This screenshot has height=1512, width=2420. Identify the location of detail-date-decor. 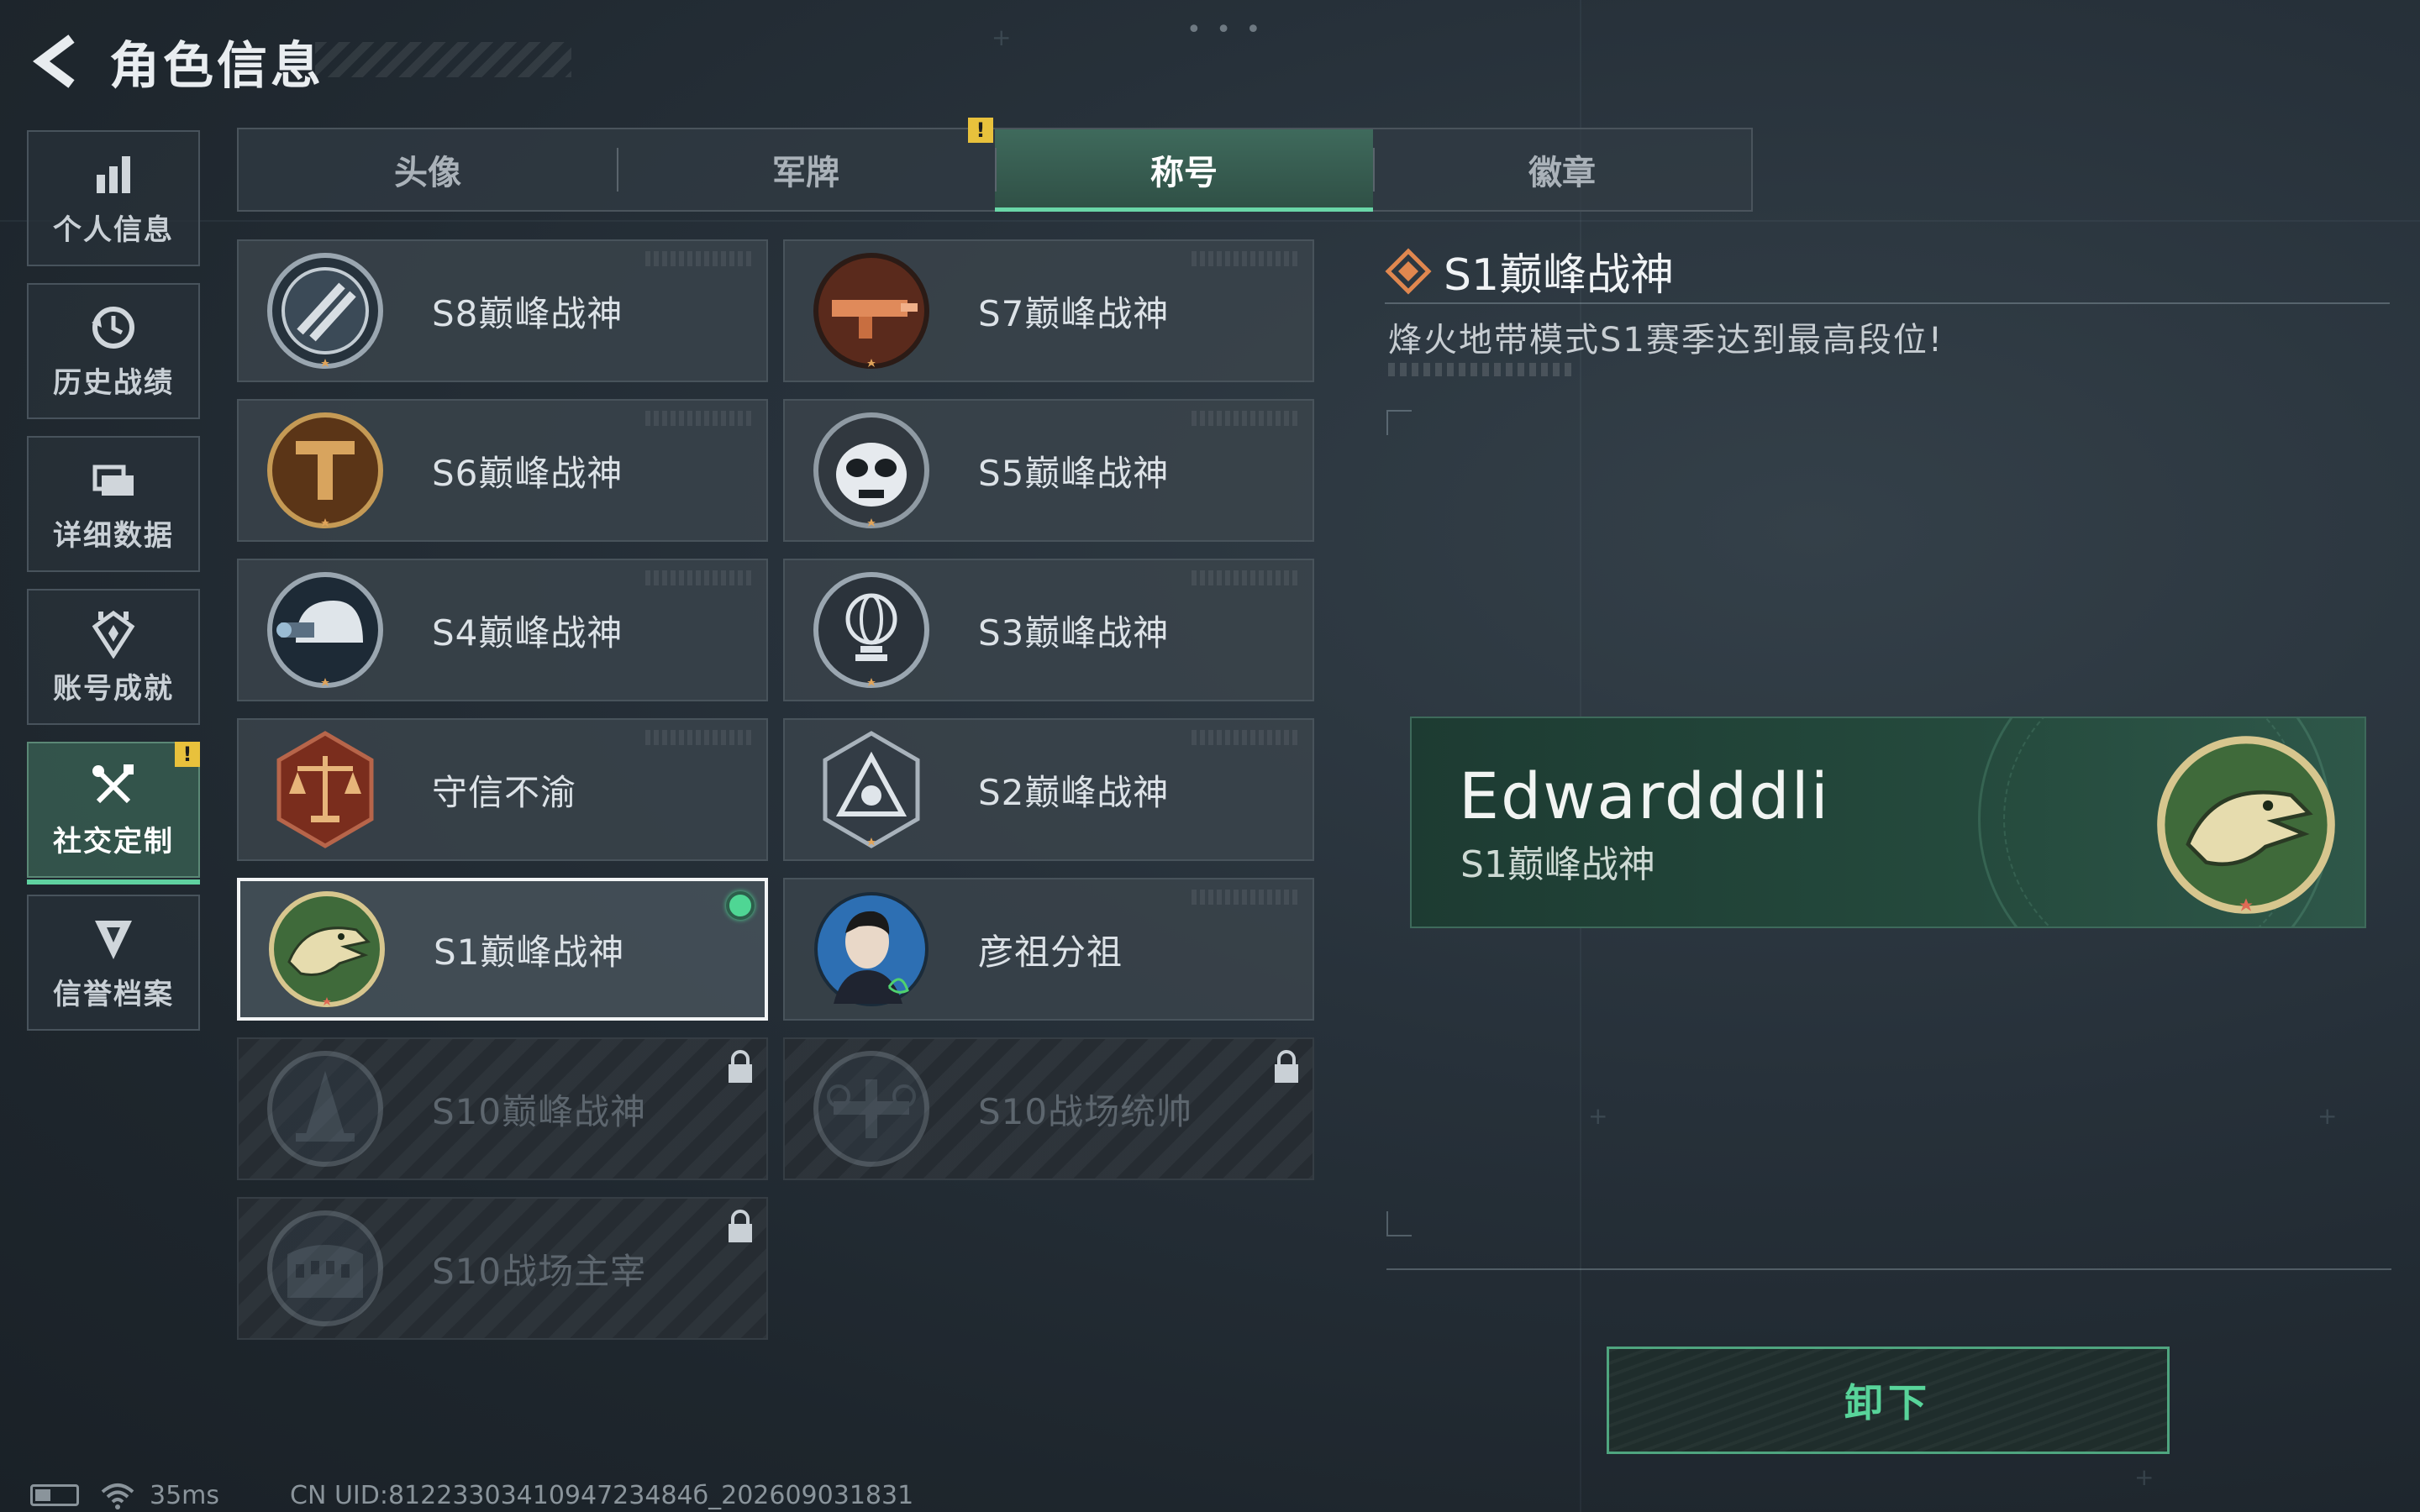
(1481, 369).